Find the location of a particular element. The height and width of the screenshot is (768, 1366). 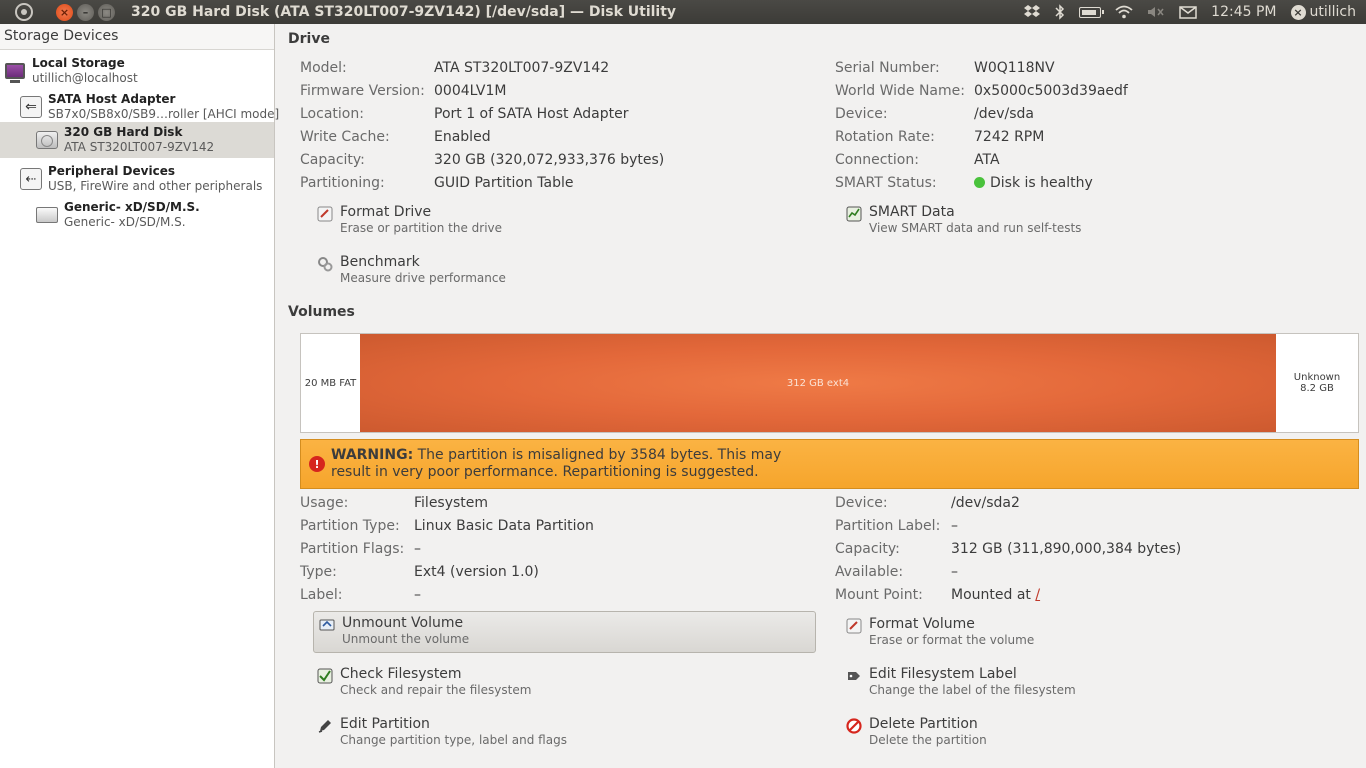

kv-key: Connection: is located at coordinates (877, 160).